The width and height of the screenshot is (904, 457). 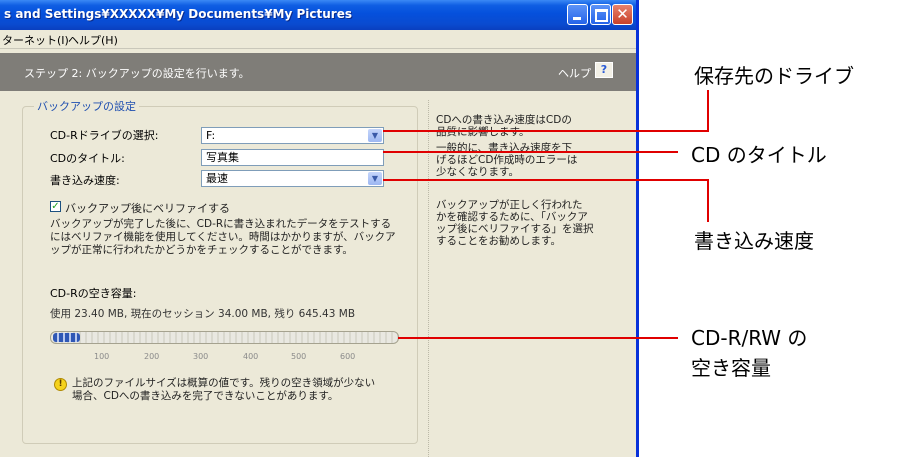 What do you see at coordinates (299, 356) in the screenshot?
I see `bar-tick-label: 500` at bounding box center [299, 356].